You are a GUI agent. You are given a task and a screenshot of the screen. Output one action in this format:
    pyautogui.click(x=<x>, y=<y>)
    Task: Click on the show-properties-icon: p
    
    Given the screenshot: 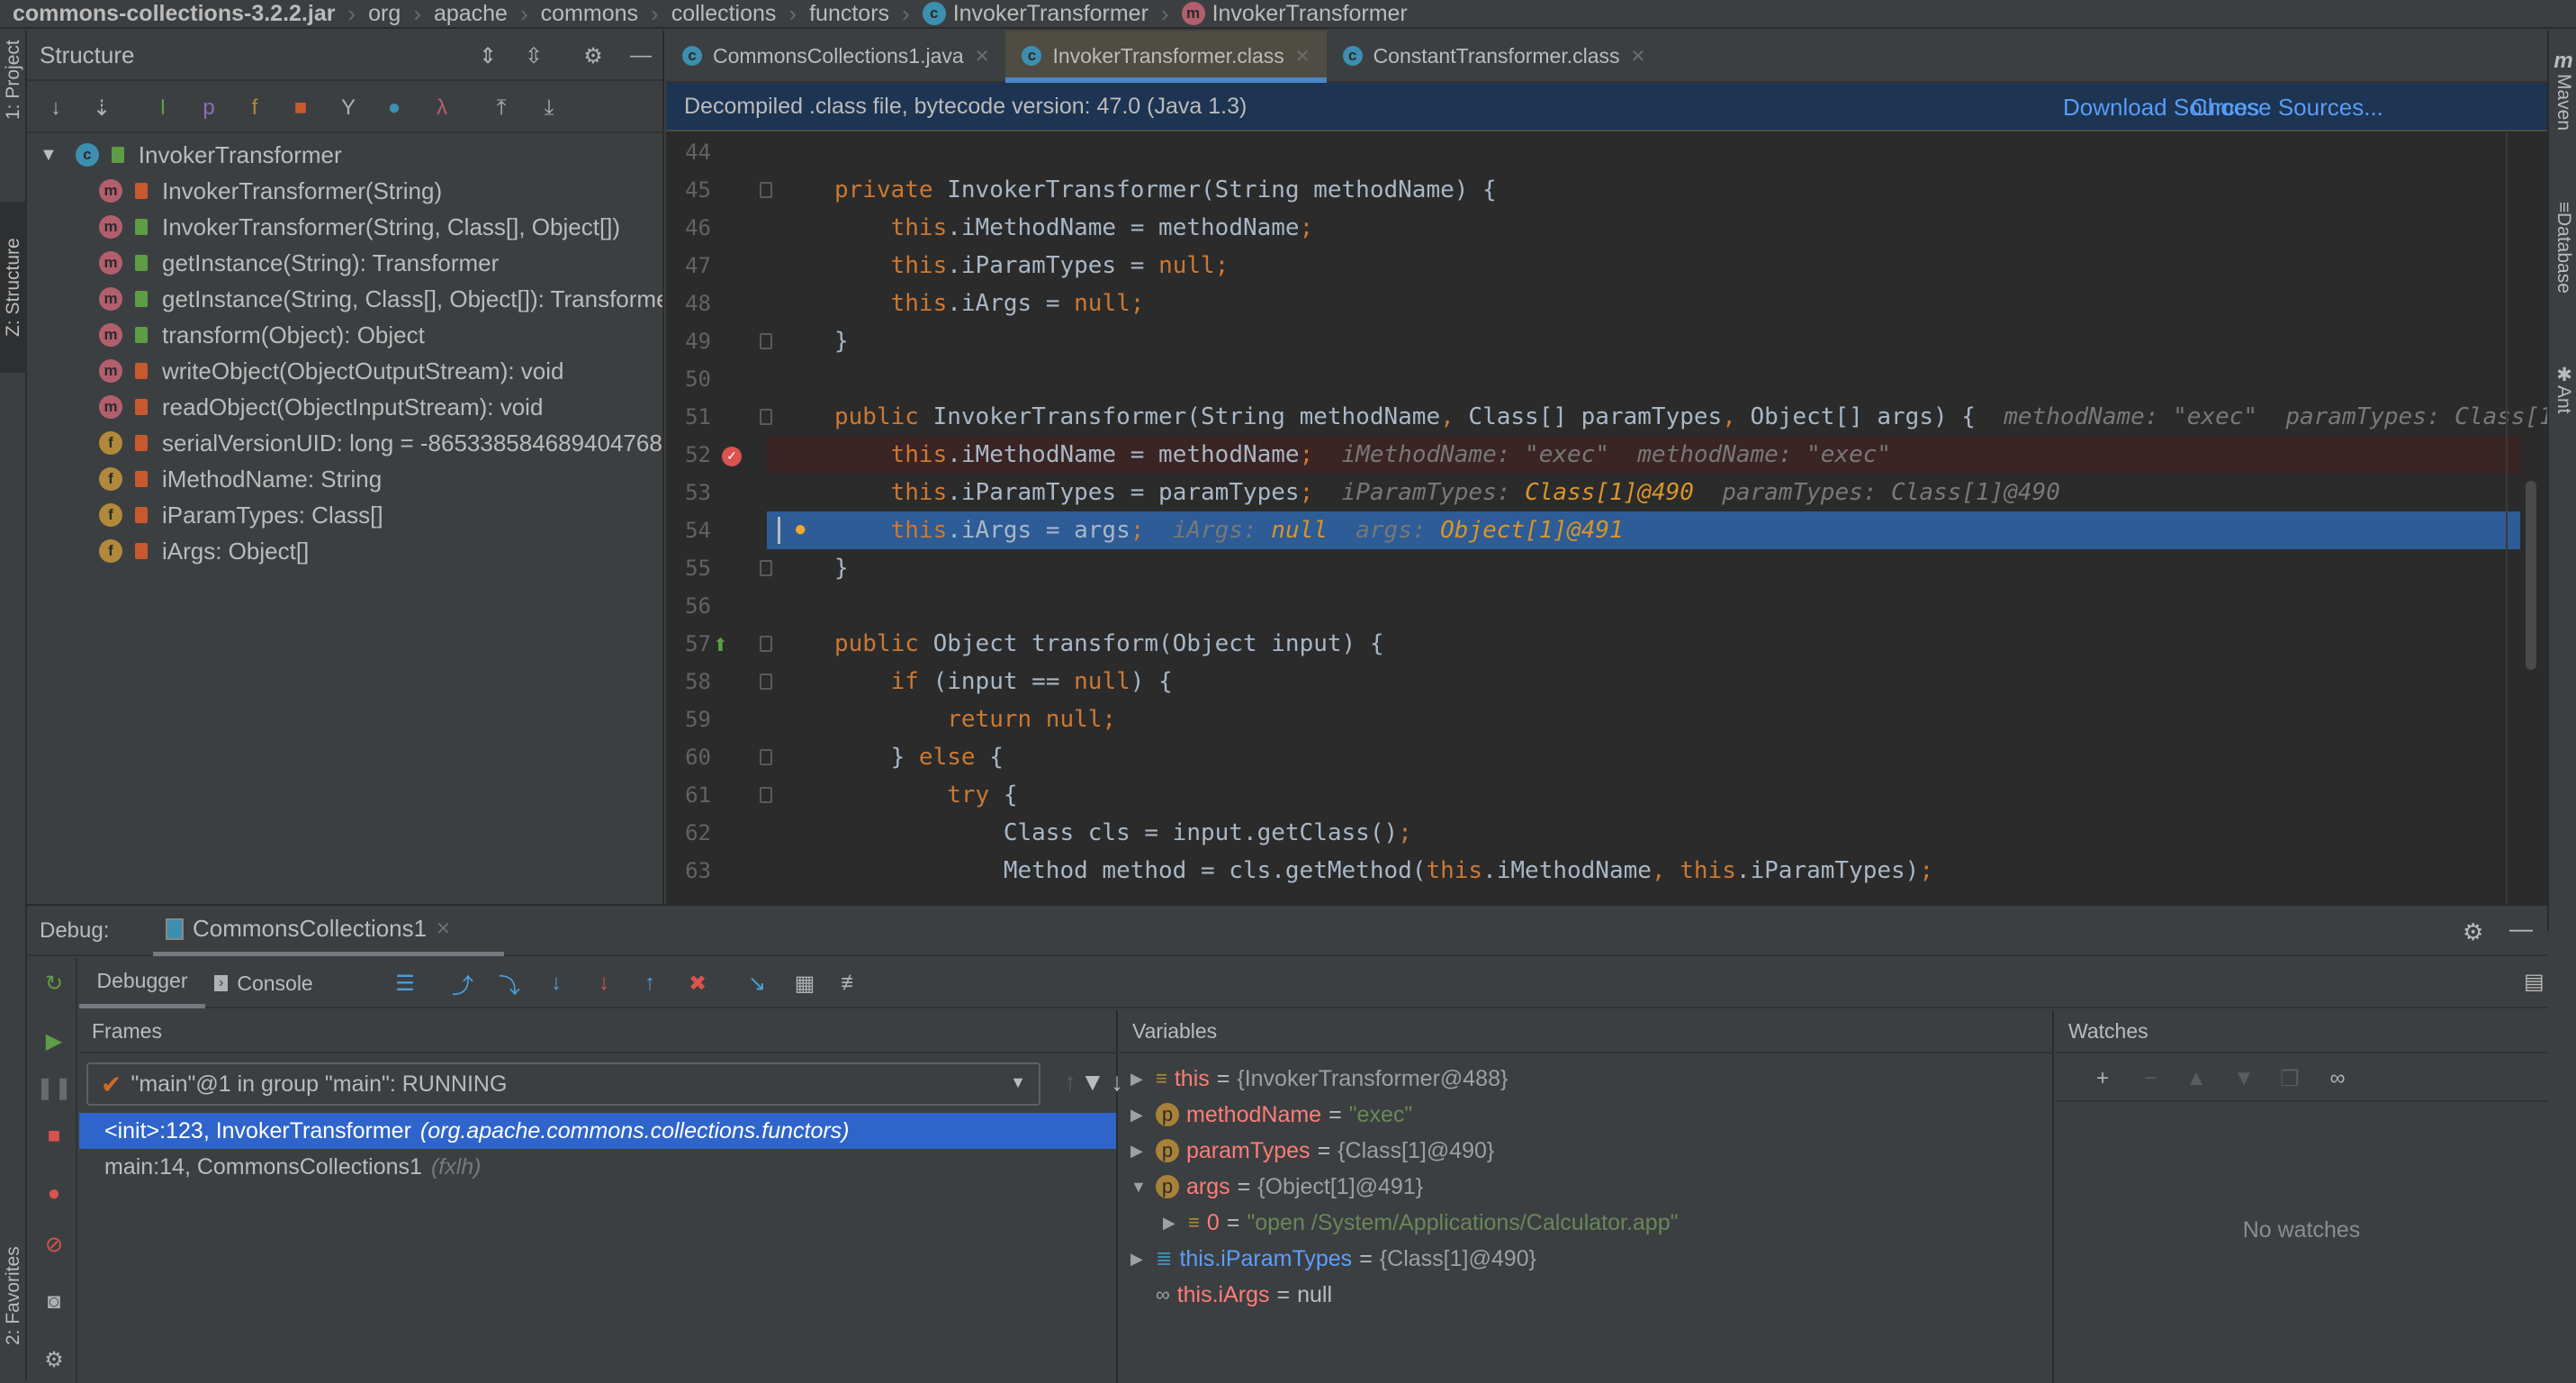 What is the action you would take?
    pyautogui.click(x=209, y=108)
    